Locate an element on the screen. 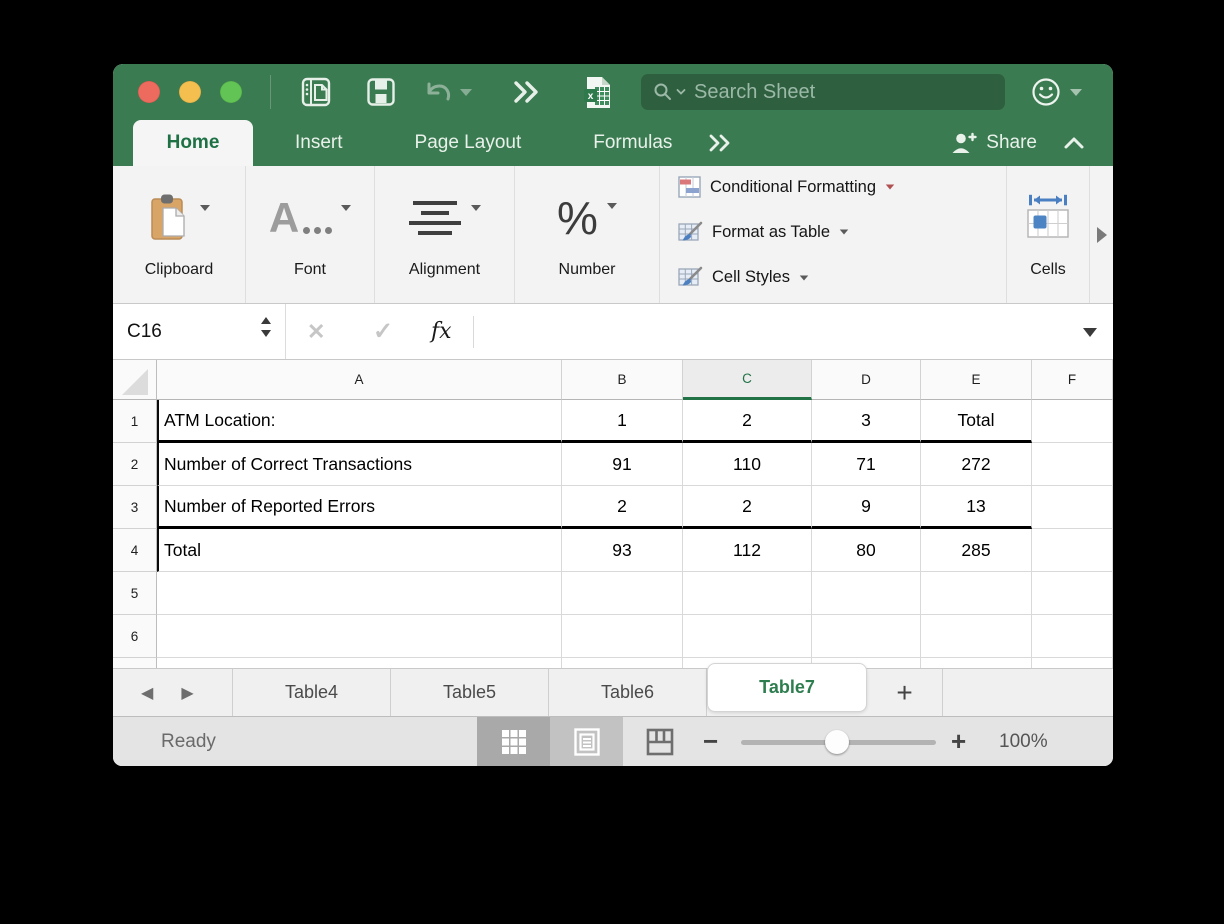 This screenshot has width=1224, height=924. cell-C3: 2 is located at coordinates (747, 507).